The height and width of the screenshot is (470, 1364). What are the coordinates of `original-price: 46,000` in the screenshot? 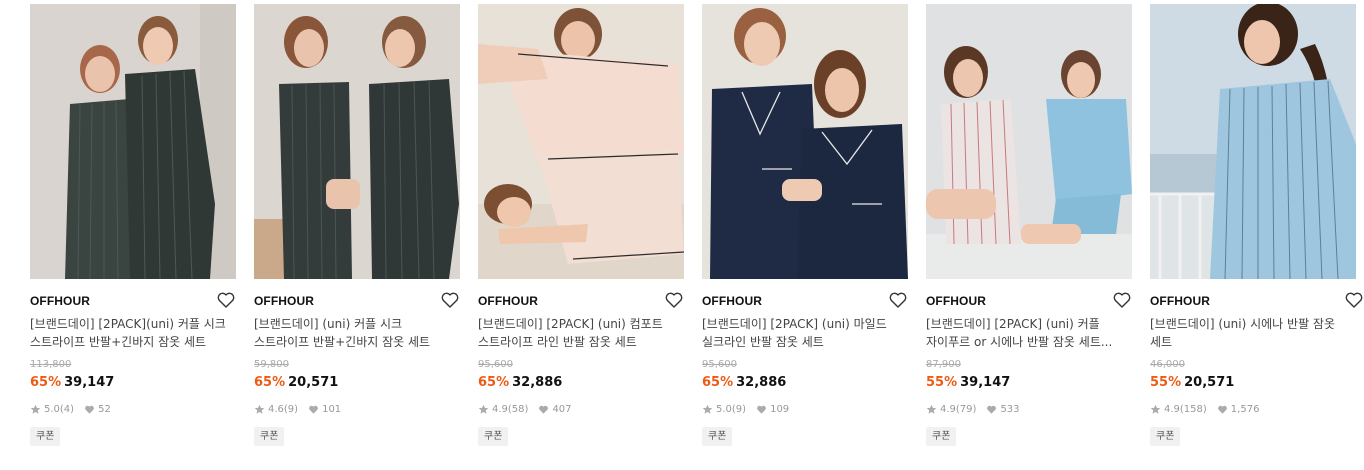 It's located at (1167, 364).